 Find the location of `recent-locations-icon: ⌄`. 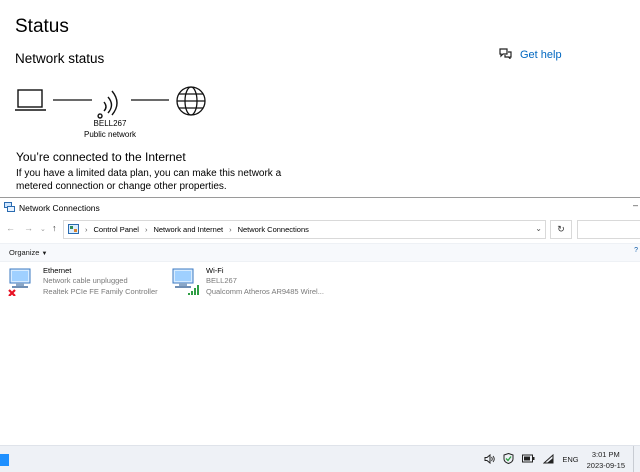

recent-locations-icon: ⌄ is located at coordinates (43, 229).